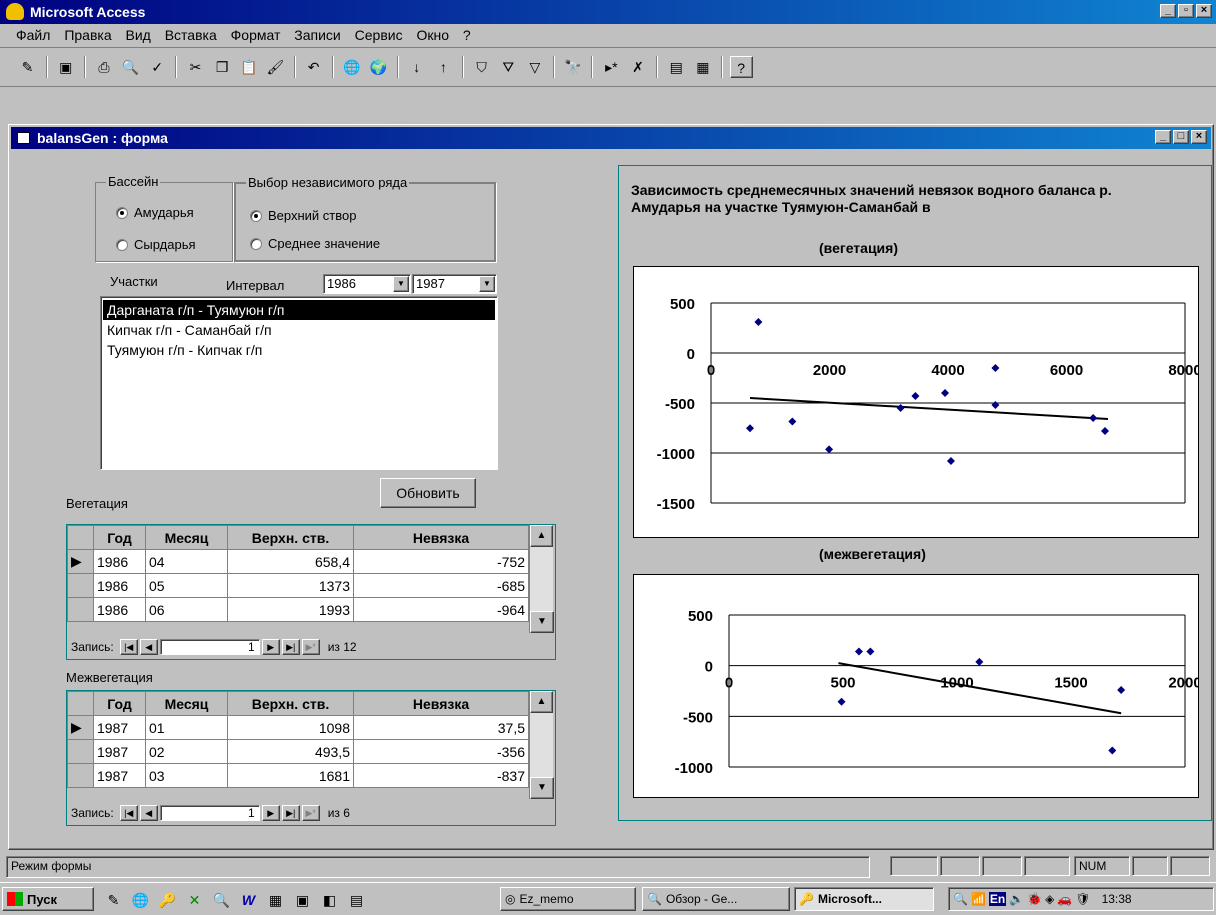  What do you see at coordinates (997, 899) in the screenshot?
I see `language-icon: En` at bounding box center [997, 899].